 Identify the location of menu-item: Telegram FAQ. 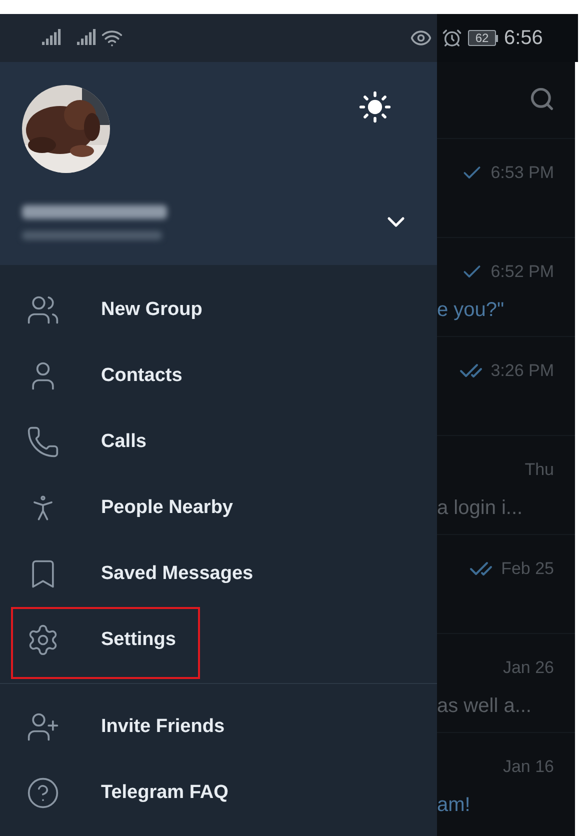
(218, 793).